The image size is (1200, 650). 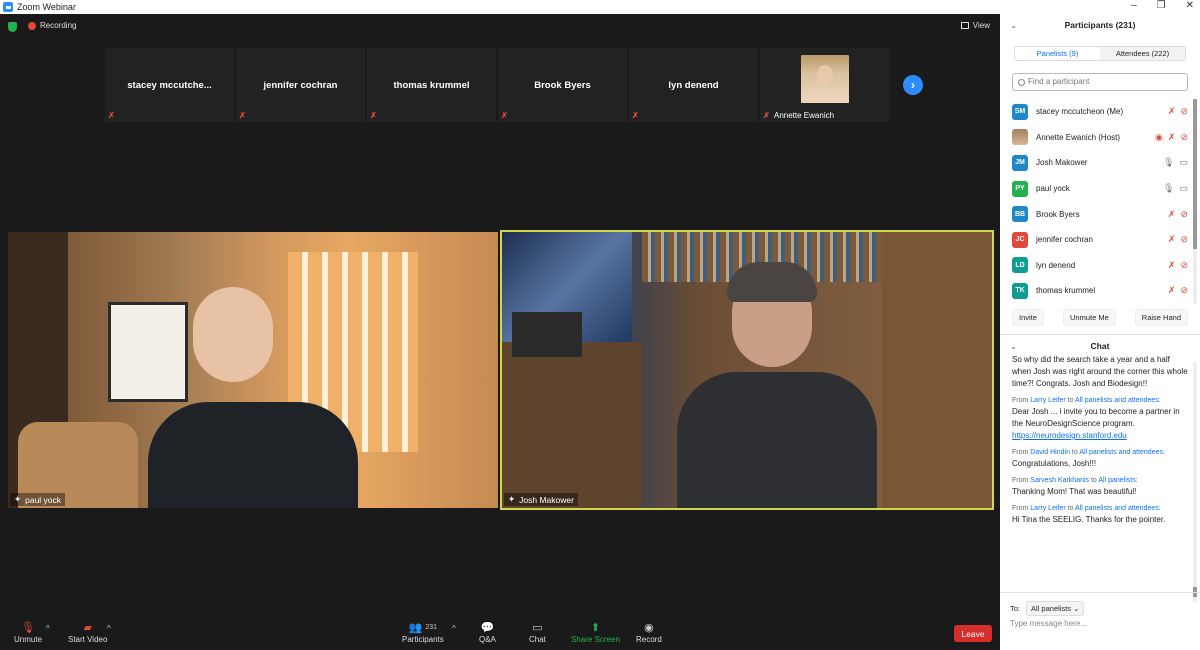 I want to click on video-options-caret: ^, so click(x=109, y=628).